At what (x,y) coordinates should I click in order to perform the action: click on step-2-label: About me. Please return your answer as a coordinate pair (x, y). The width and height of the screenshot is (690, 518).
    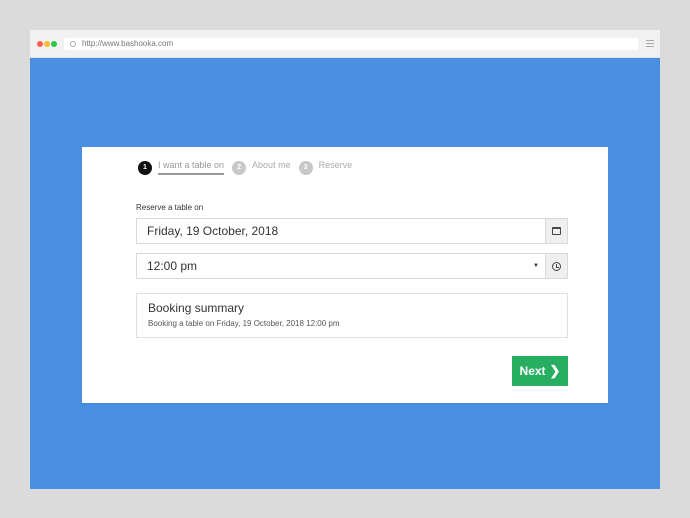
    Looking at the image, I should click on (271, 165).